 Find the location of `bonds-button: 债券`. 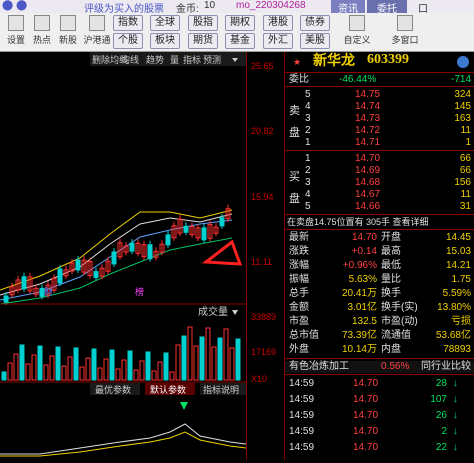

bonds-button: 债券 is located at coordinates (315, 23).